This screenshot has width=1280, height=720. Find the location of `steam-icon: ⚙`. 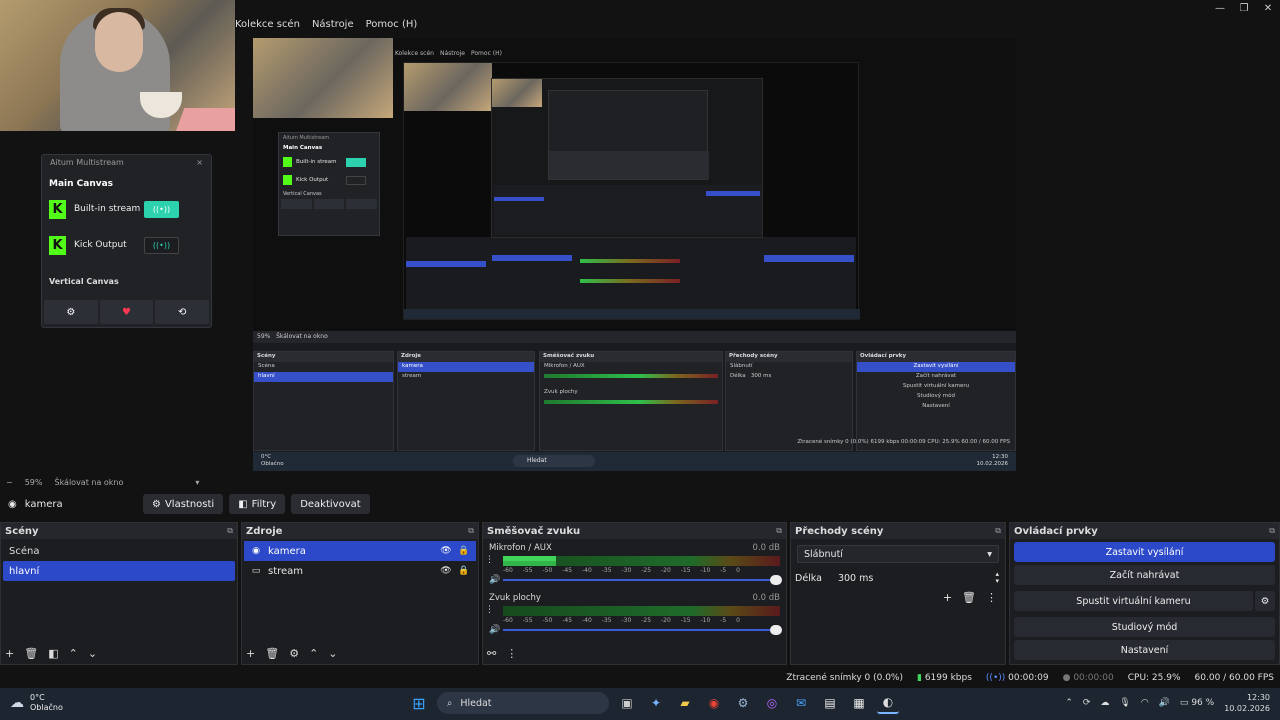

steam-icon: ⚙ is located at coordinates (743, 703).